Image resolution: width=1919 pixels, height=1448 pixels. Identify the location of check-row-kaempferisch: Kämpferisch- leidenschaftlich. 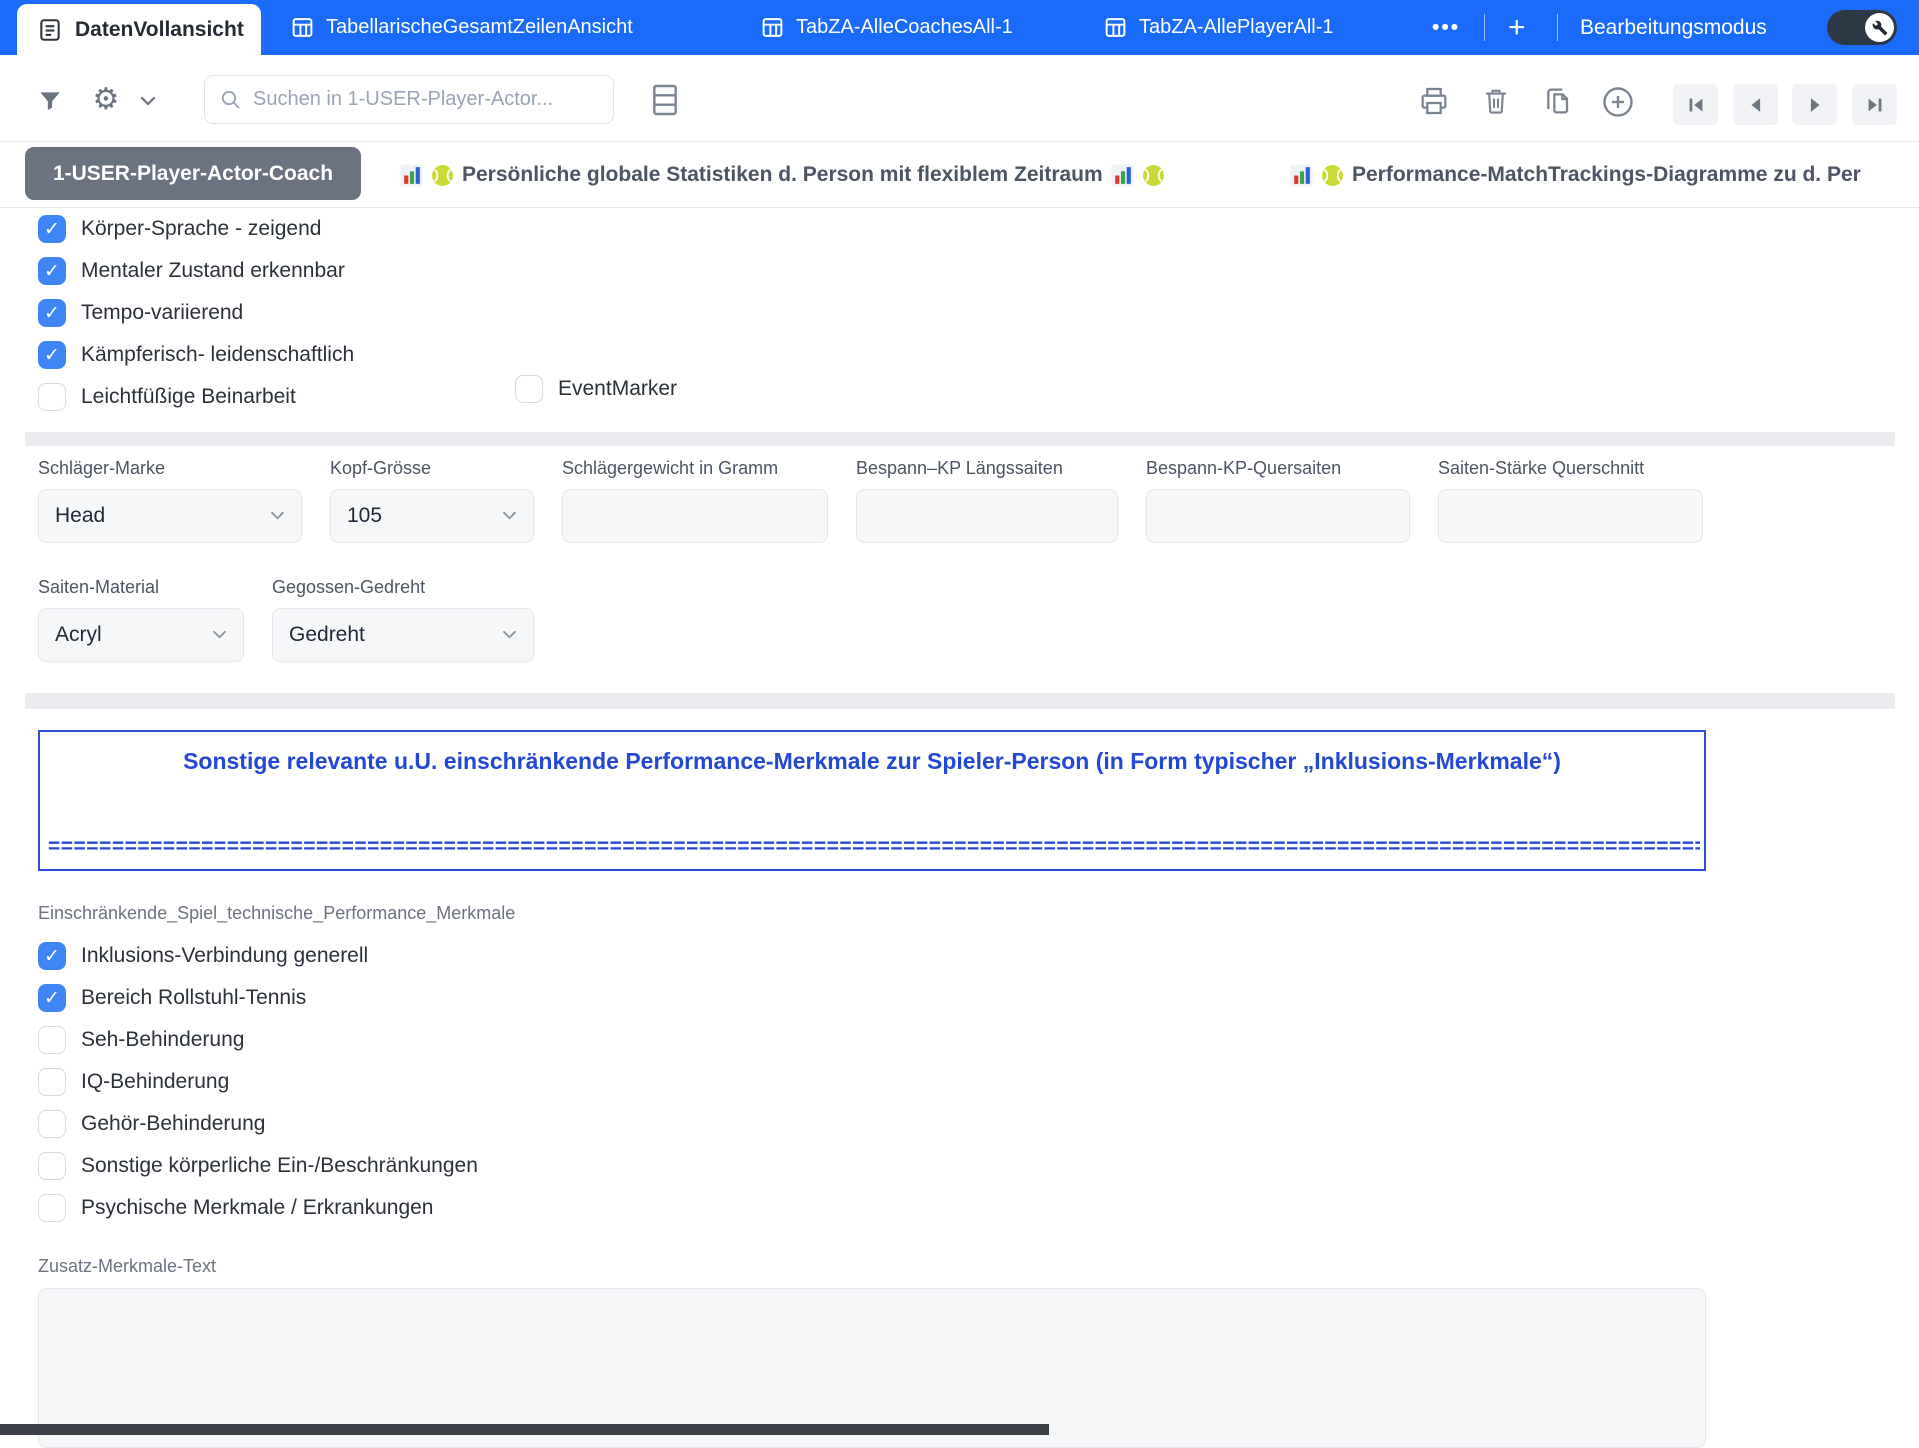
(196, 355).